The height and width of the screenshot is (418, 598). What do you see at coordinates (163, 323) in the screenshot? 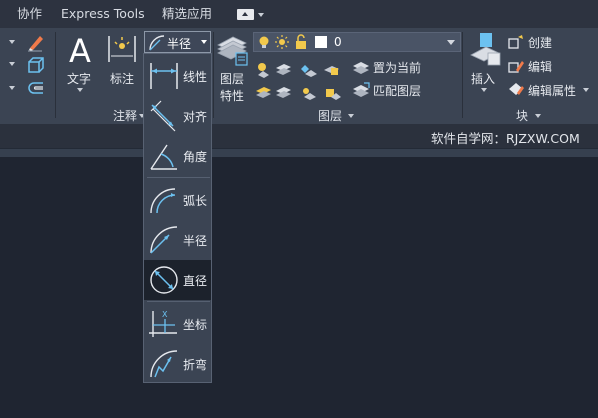
I see `ordinate-dimension-icon: X` at bounding box center [163, 323].